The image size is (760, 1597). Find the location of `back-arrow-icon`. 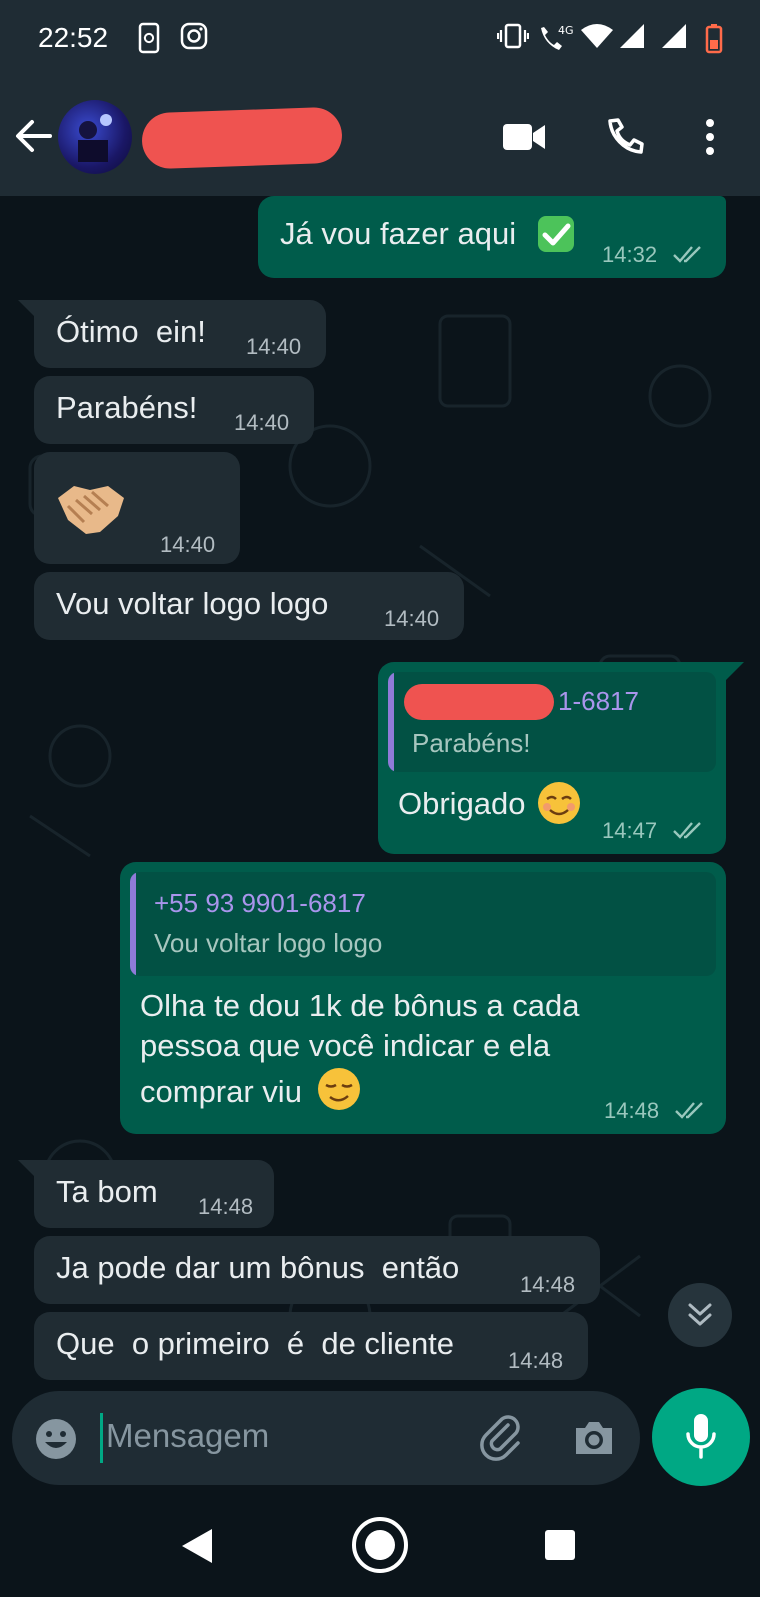

back-arrow-icon is located at coordinates (33, 136).